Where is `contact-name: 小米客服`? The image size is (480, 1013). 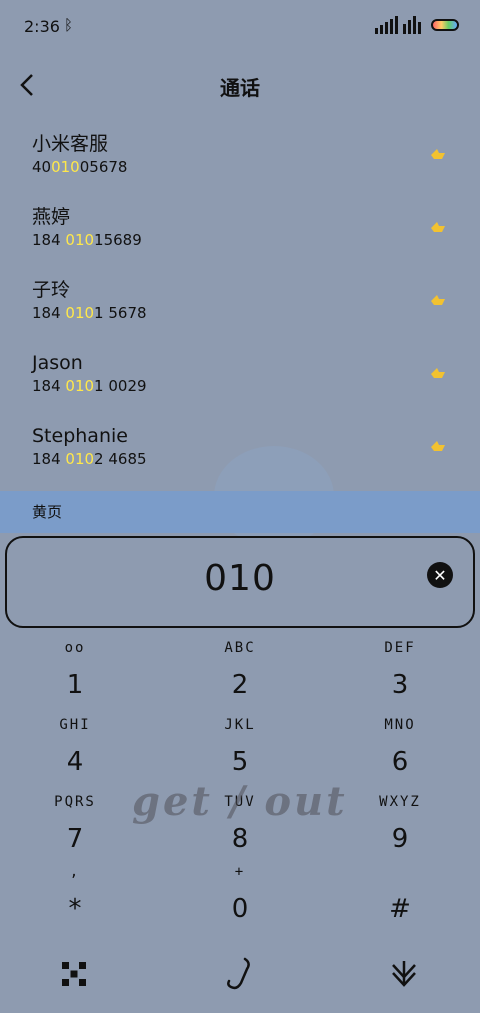
contact-name: 小米客服 is located at coordinates (70, 144).